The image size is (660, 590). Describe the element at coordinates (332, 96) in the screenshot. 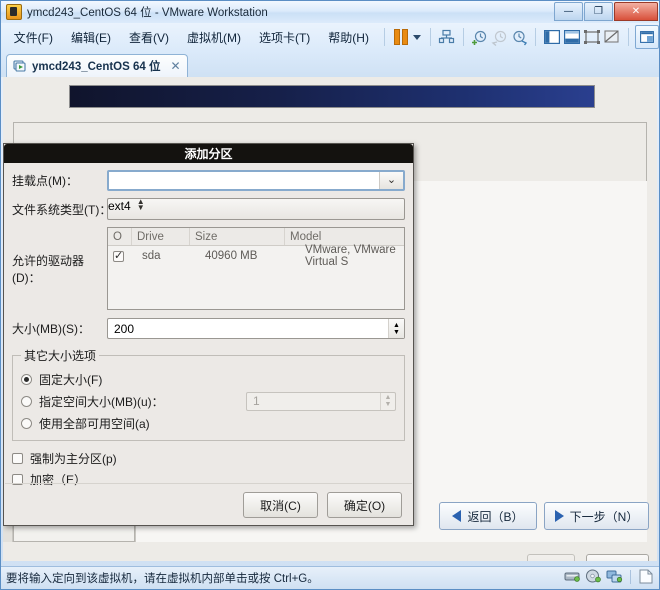

I see `installer-banner` at that location.